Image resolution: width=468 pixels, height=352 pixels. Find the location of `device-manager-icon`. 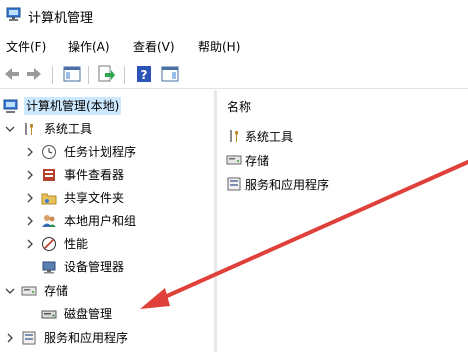

device-manager-icon is located at coordinates (49, 267).